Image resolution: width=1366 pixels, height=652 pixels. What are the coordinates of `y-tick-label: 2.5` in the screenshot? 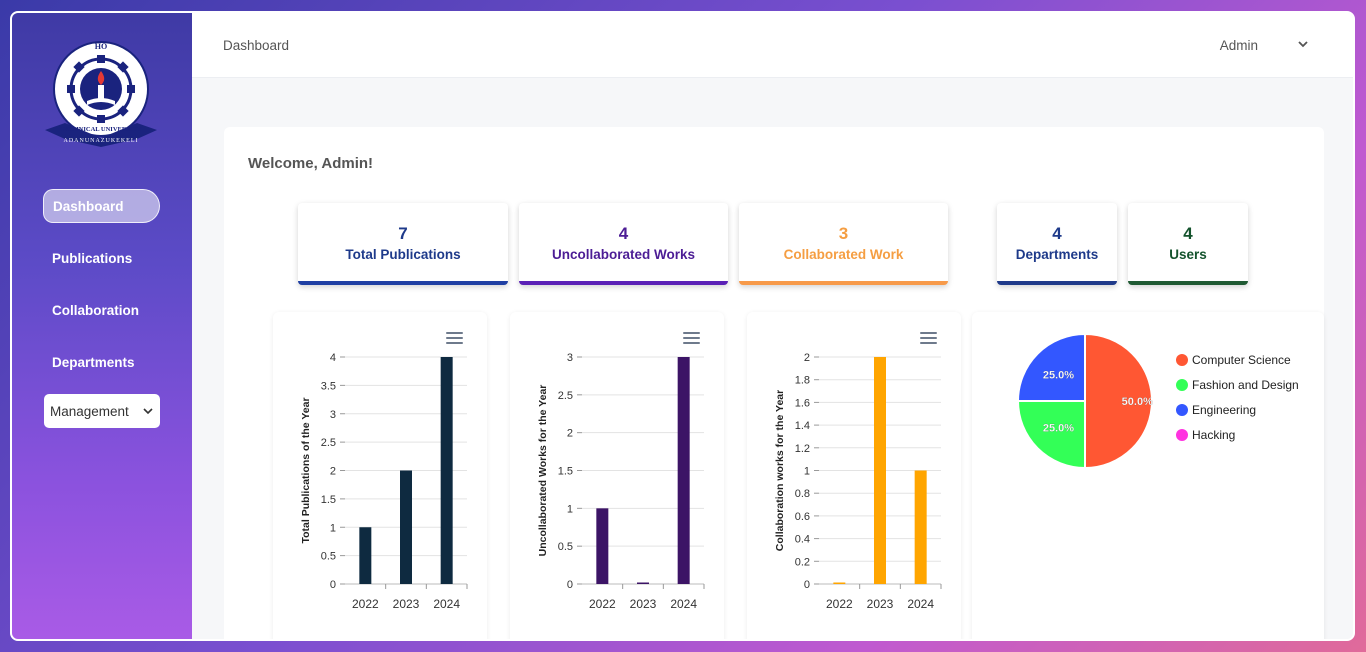 It's located at (328, 443).